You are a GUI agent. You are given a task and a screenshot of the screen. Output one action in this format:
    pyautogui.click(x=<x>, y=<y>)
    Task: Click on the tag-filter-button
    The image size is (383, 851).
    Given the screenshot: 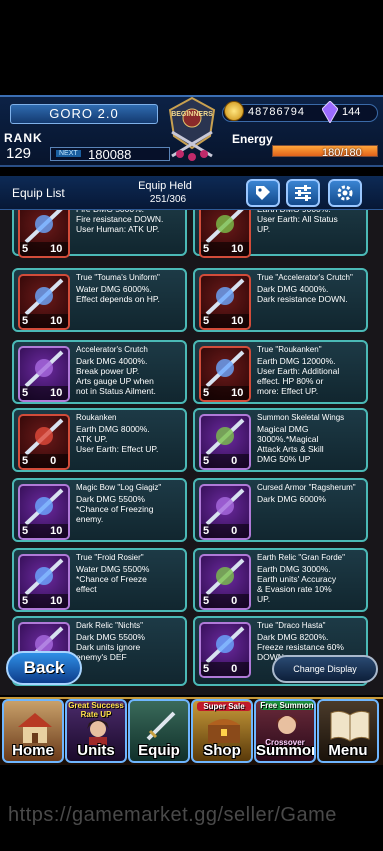 What is the action you would take?
    pyautogui.click(x=263, y=193)
    